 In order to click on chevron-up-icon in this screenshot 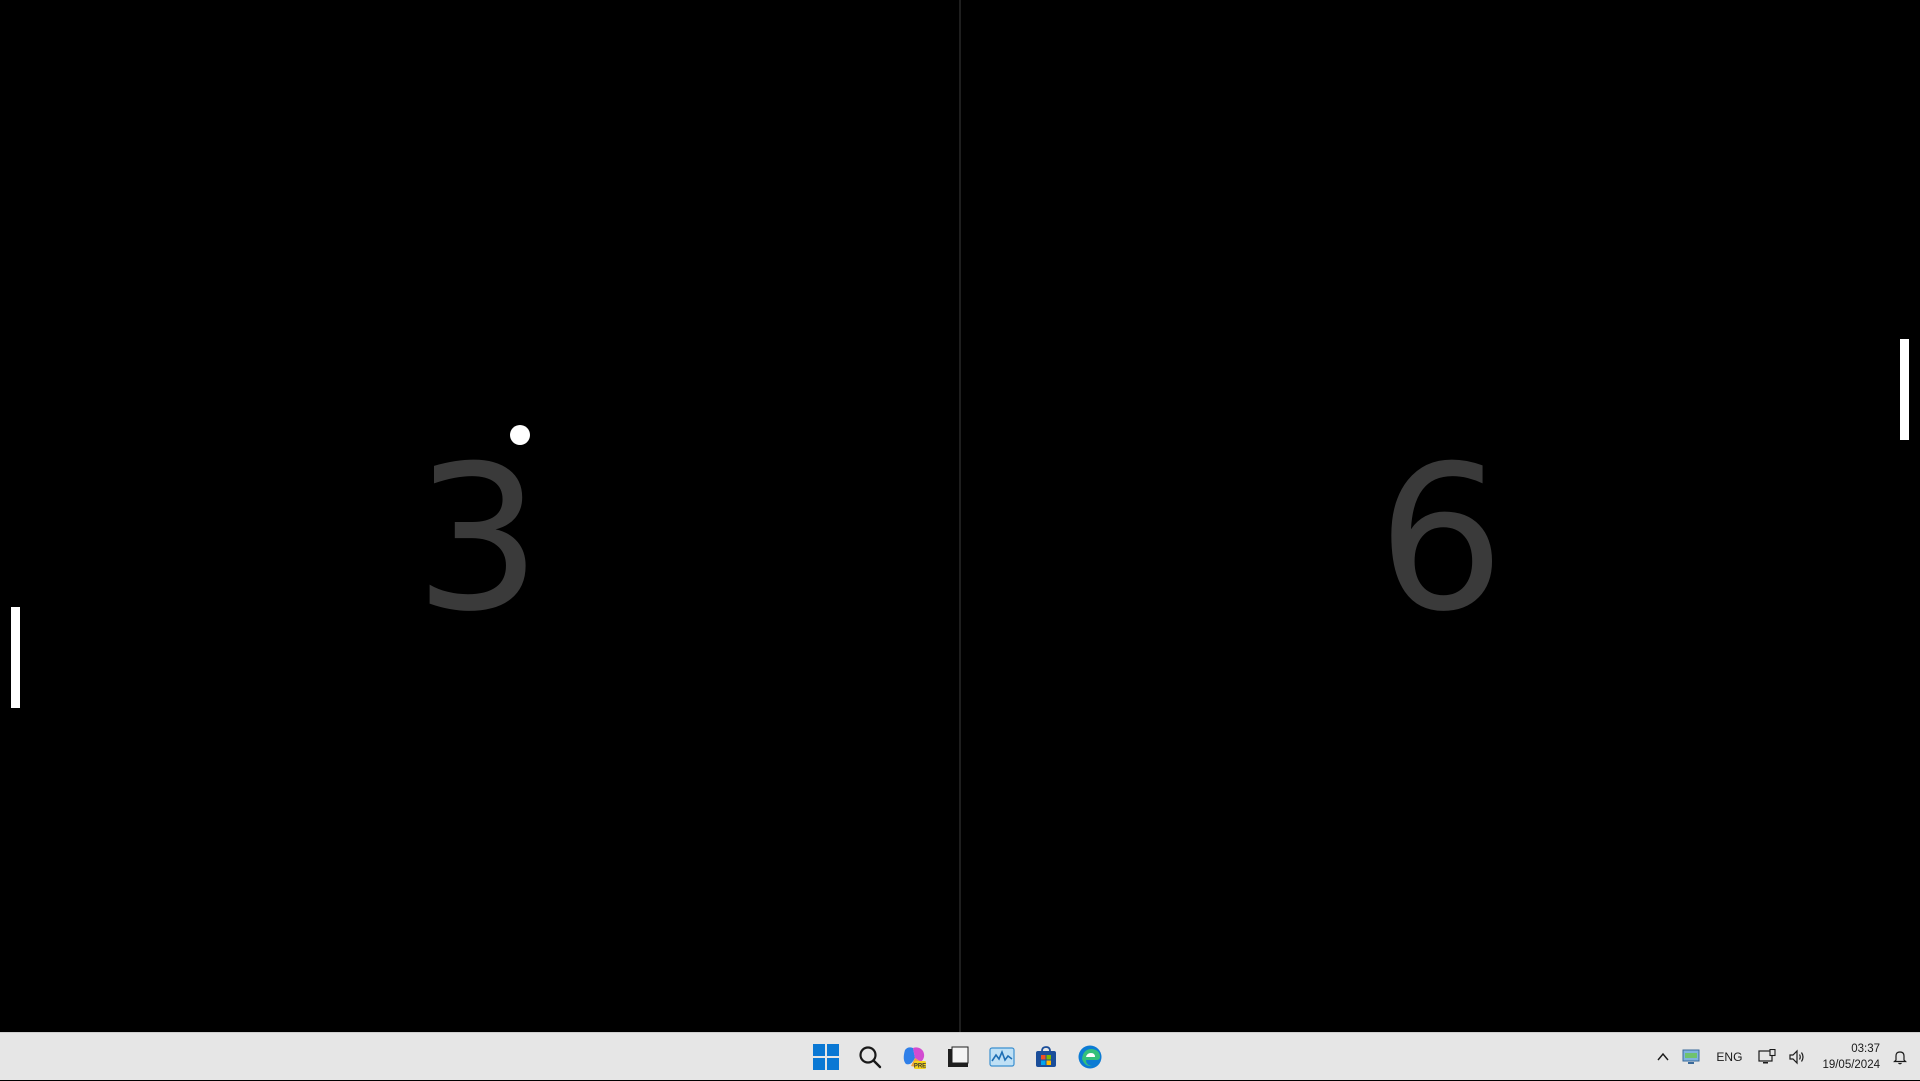, I will do `click(1663, 1056)`.